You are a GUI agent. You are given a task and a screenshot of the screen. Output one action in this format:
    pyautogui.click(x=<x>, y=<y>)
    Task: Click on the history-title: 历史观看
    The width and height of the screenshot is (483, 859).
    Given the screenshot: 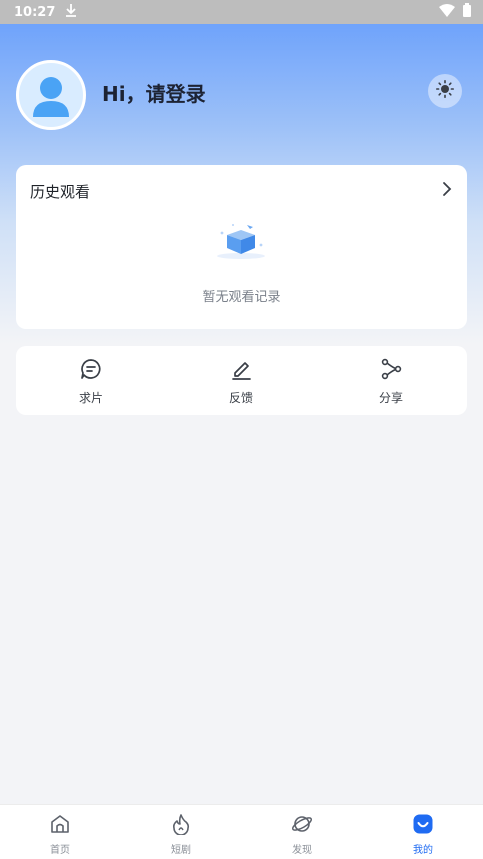 What is the action you would take?
    pyautogui.click(x=60, y=191)
    